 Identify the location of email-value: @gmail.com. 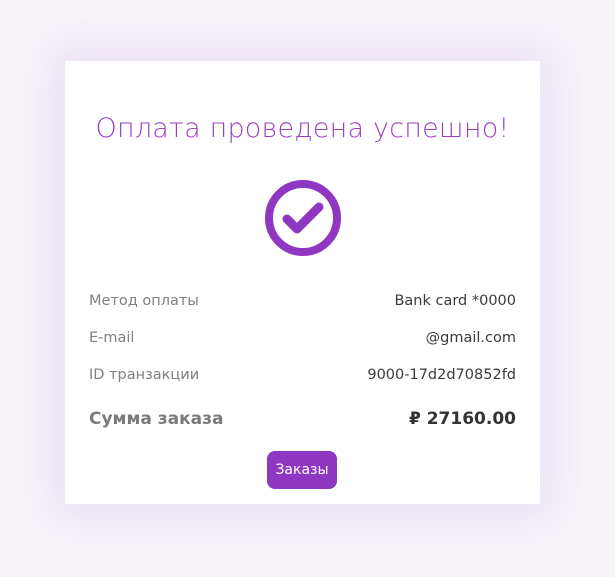
(470, 338).